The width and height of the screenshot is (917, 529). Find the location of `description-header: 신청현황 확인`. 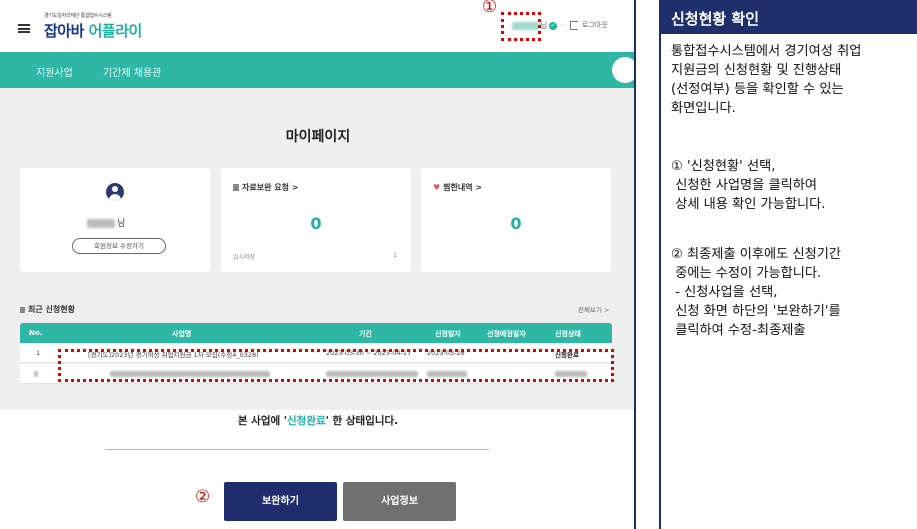

description-header: 신청현황 확인 is located at coordinates (789, 17).